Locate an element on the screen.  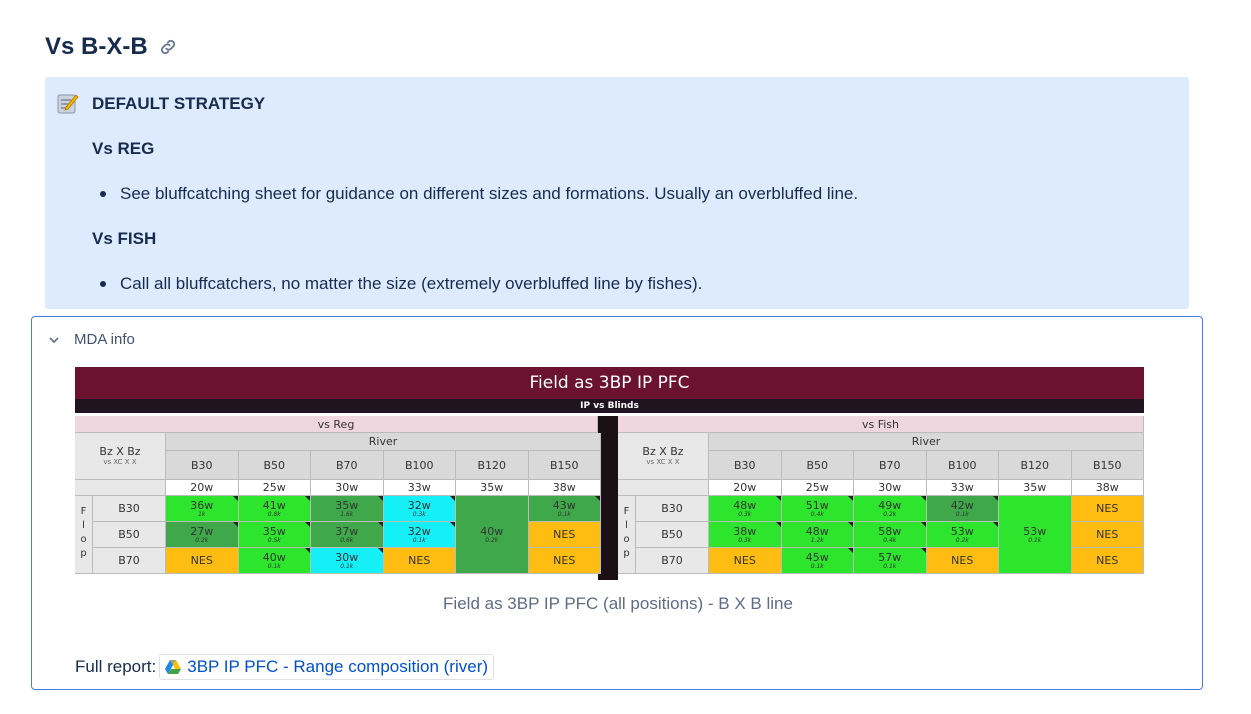
column-header: B100 is located at coordinates (962, 465).